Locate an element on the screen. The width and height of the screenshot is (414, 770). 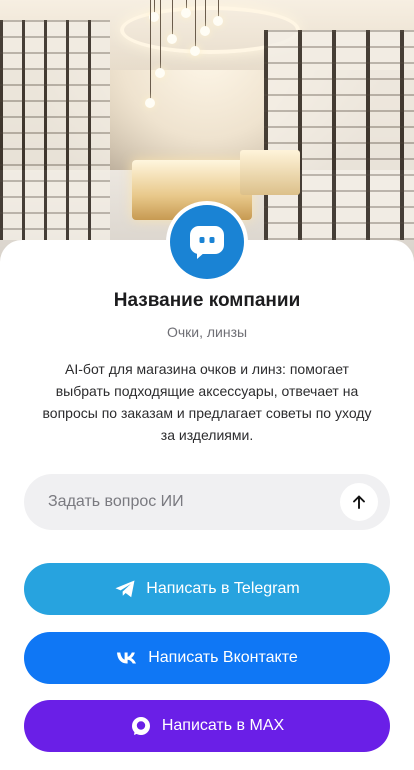
telegram-icon is located at coordinates (125, 589).